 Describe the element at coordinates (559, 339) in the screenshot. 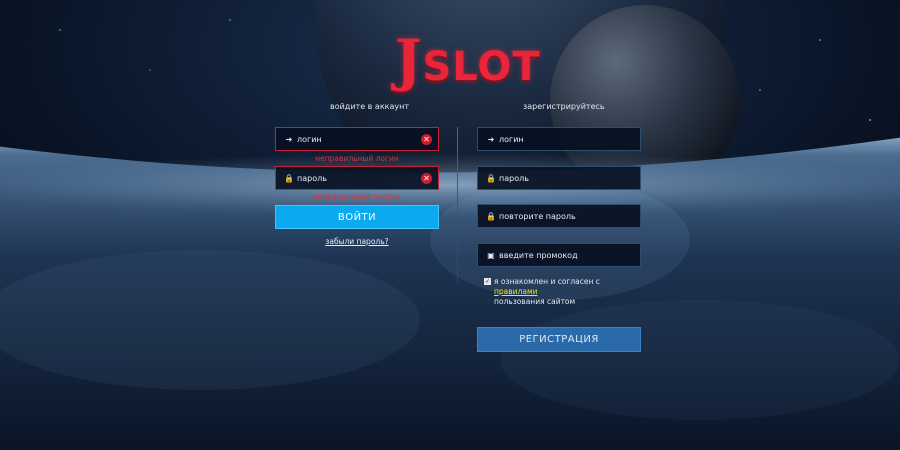

I see `register-button: РЕГИСТРАЦИЯ` at that location.